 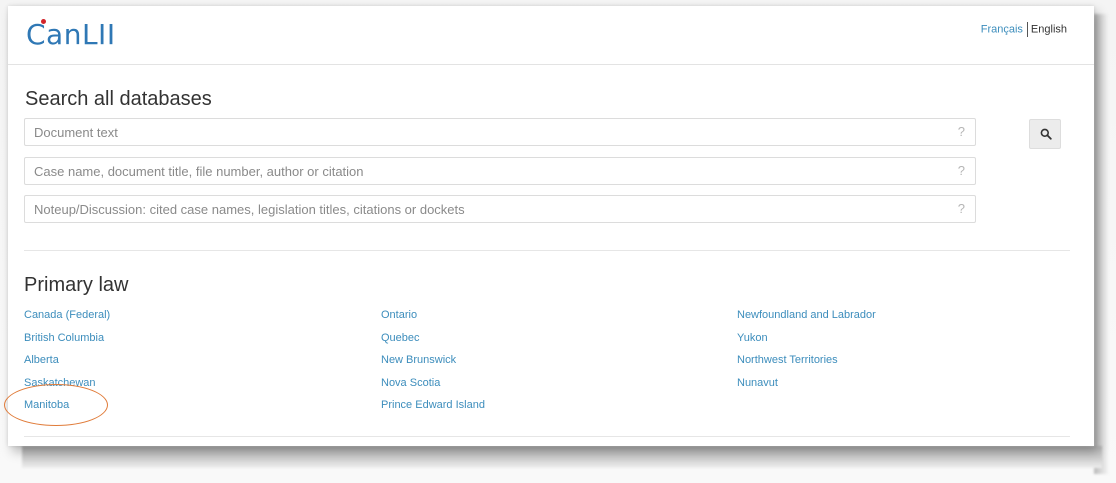 What do you see at coordinates (433, 409) in the screenshot?
I see `jurisdiction-link-prince-edward-island: Prince Edward Island` at bounding box center [433, 409].